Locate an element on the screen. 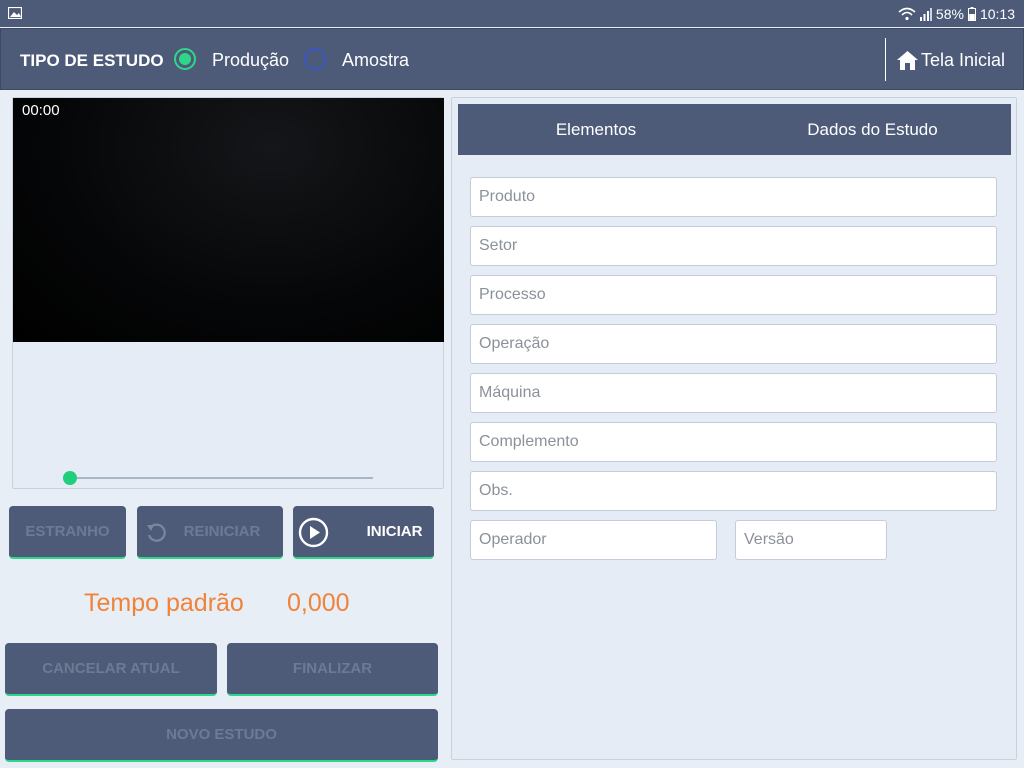 The height and width of the screenshot is (768, 1024). finalizar-button: FINALIZAR is located at coordinates (332, 669).